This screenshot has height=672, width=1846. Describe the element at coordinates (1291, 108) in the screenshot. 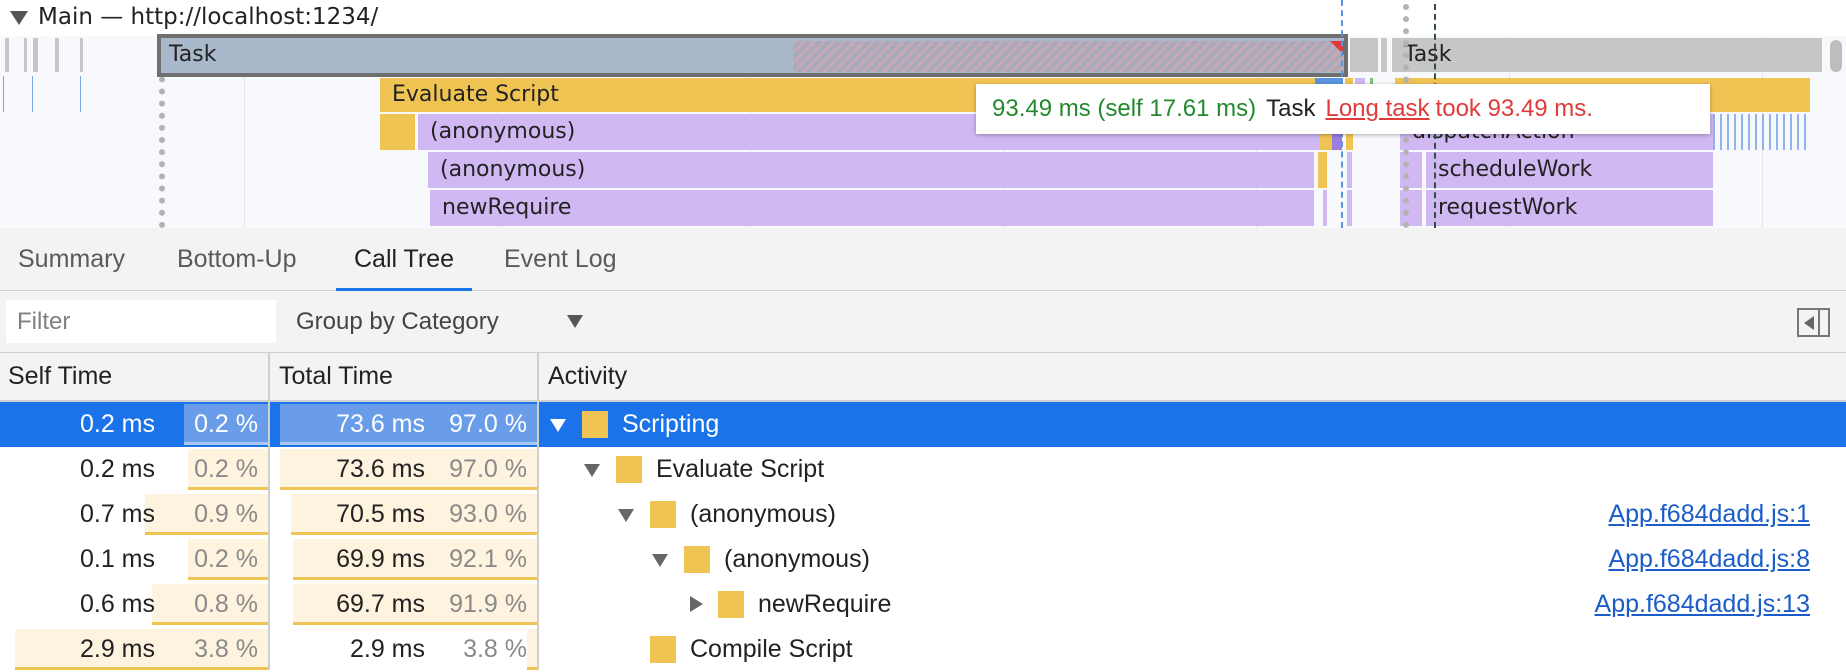

I see `tooltip-name: Task` at that location.